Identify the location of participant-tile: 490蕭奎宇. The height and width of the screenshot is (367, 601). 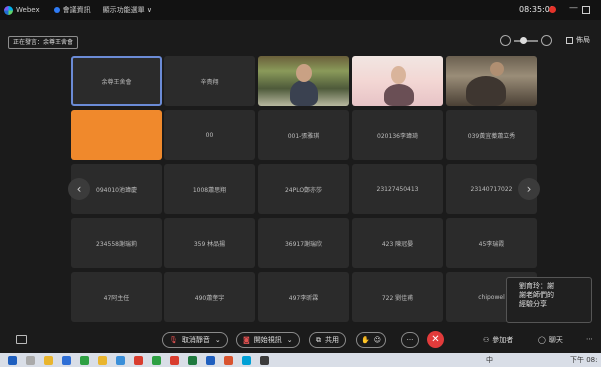
(209, 297).